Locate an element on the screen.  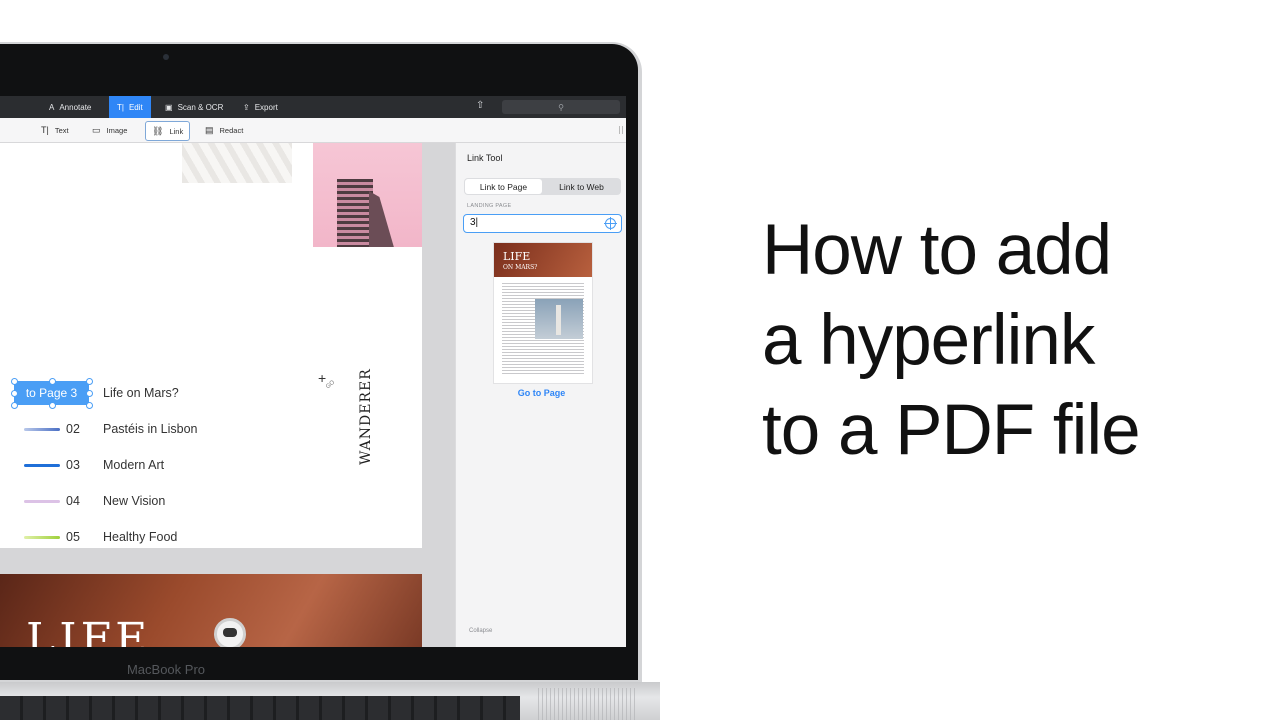
search-input: ⚲ is located at coordinates (561, 107).